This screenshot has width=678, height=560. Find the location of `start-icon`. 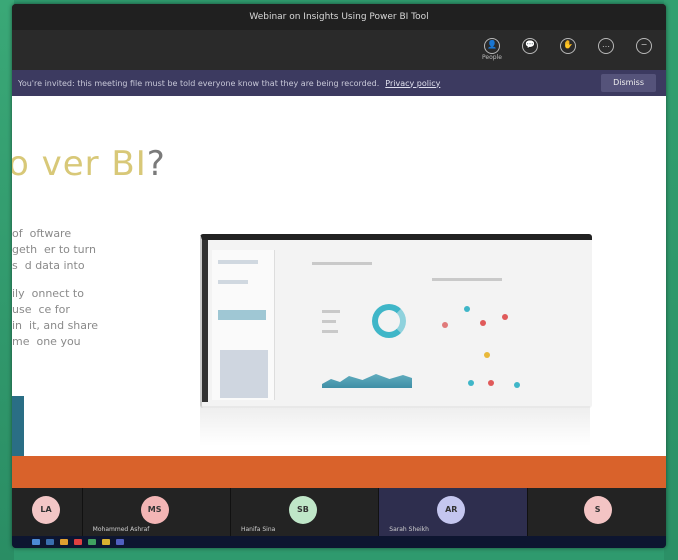

start-icon is located at coordinates (36, 542).